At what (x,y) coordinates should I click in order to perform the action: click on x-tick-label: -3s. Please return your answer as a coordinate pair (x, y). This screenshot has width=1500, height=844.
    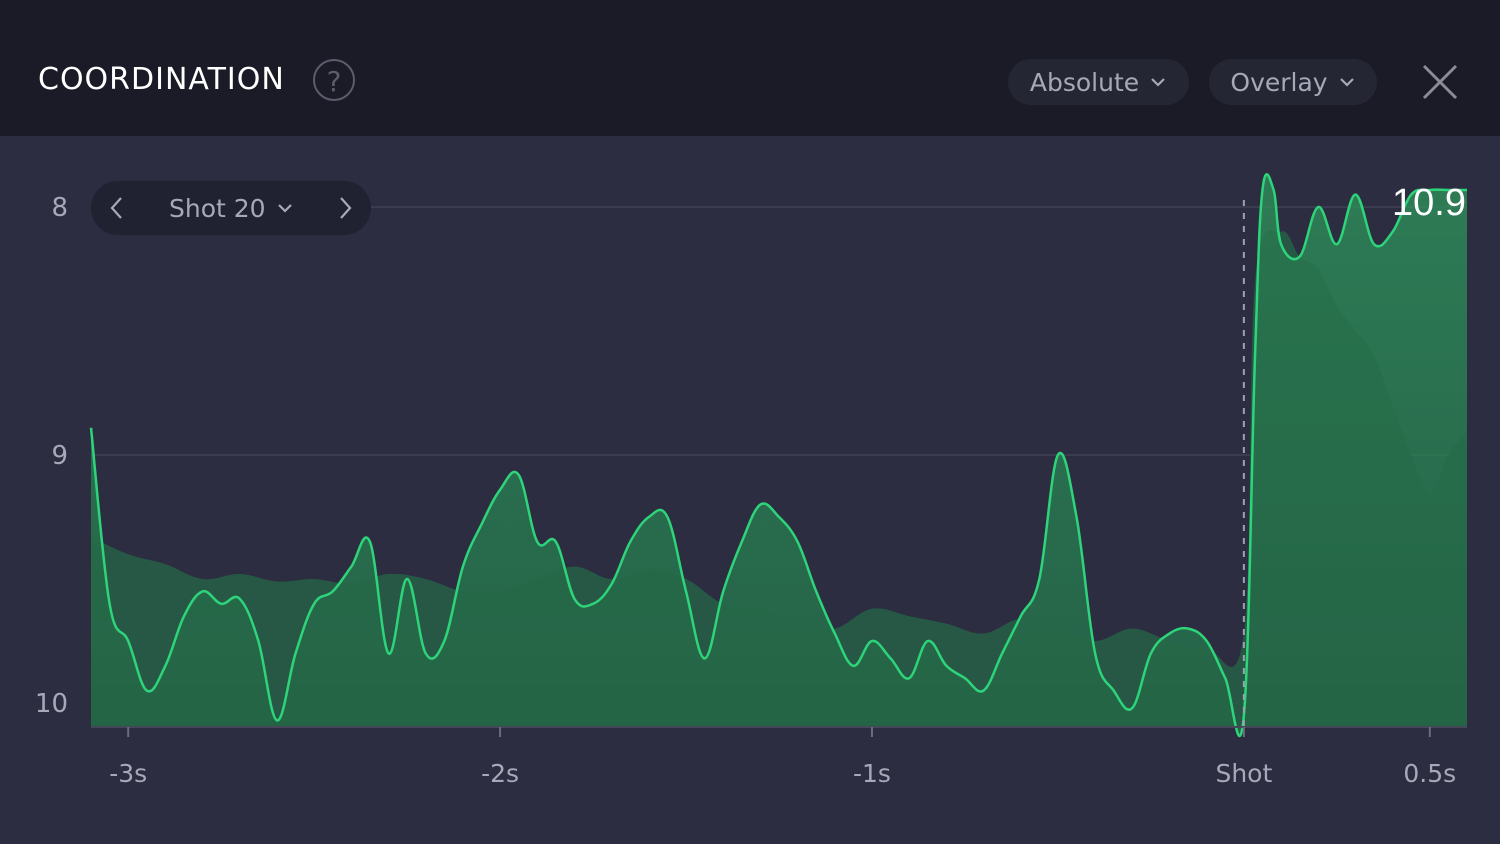
    Looking at the image, I should click on (128, 773).